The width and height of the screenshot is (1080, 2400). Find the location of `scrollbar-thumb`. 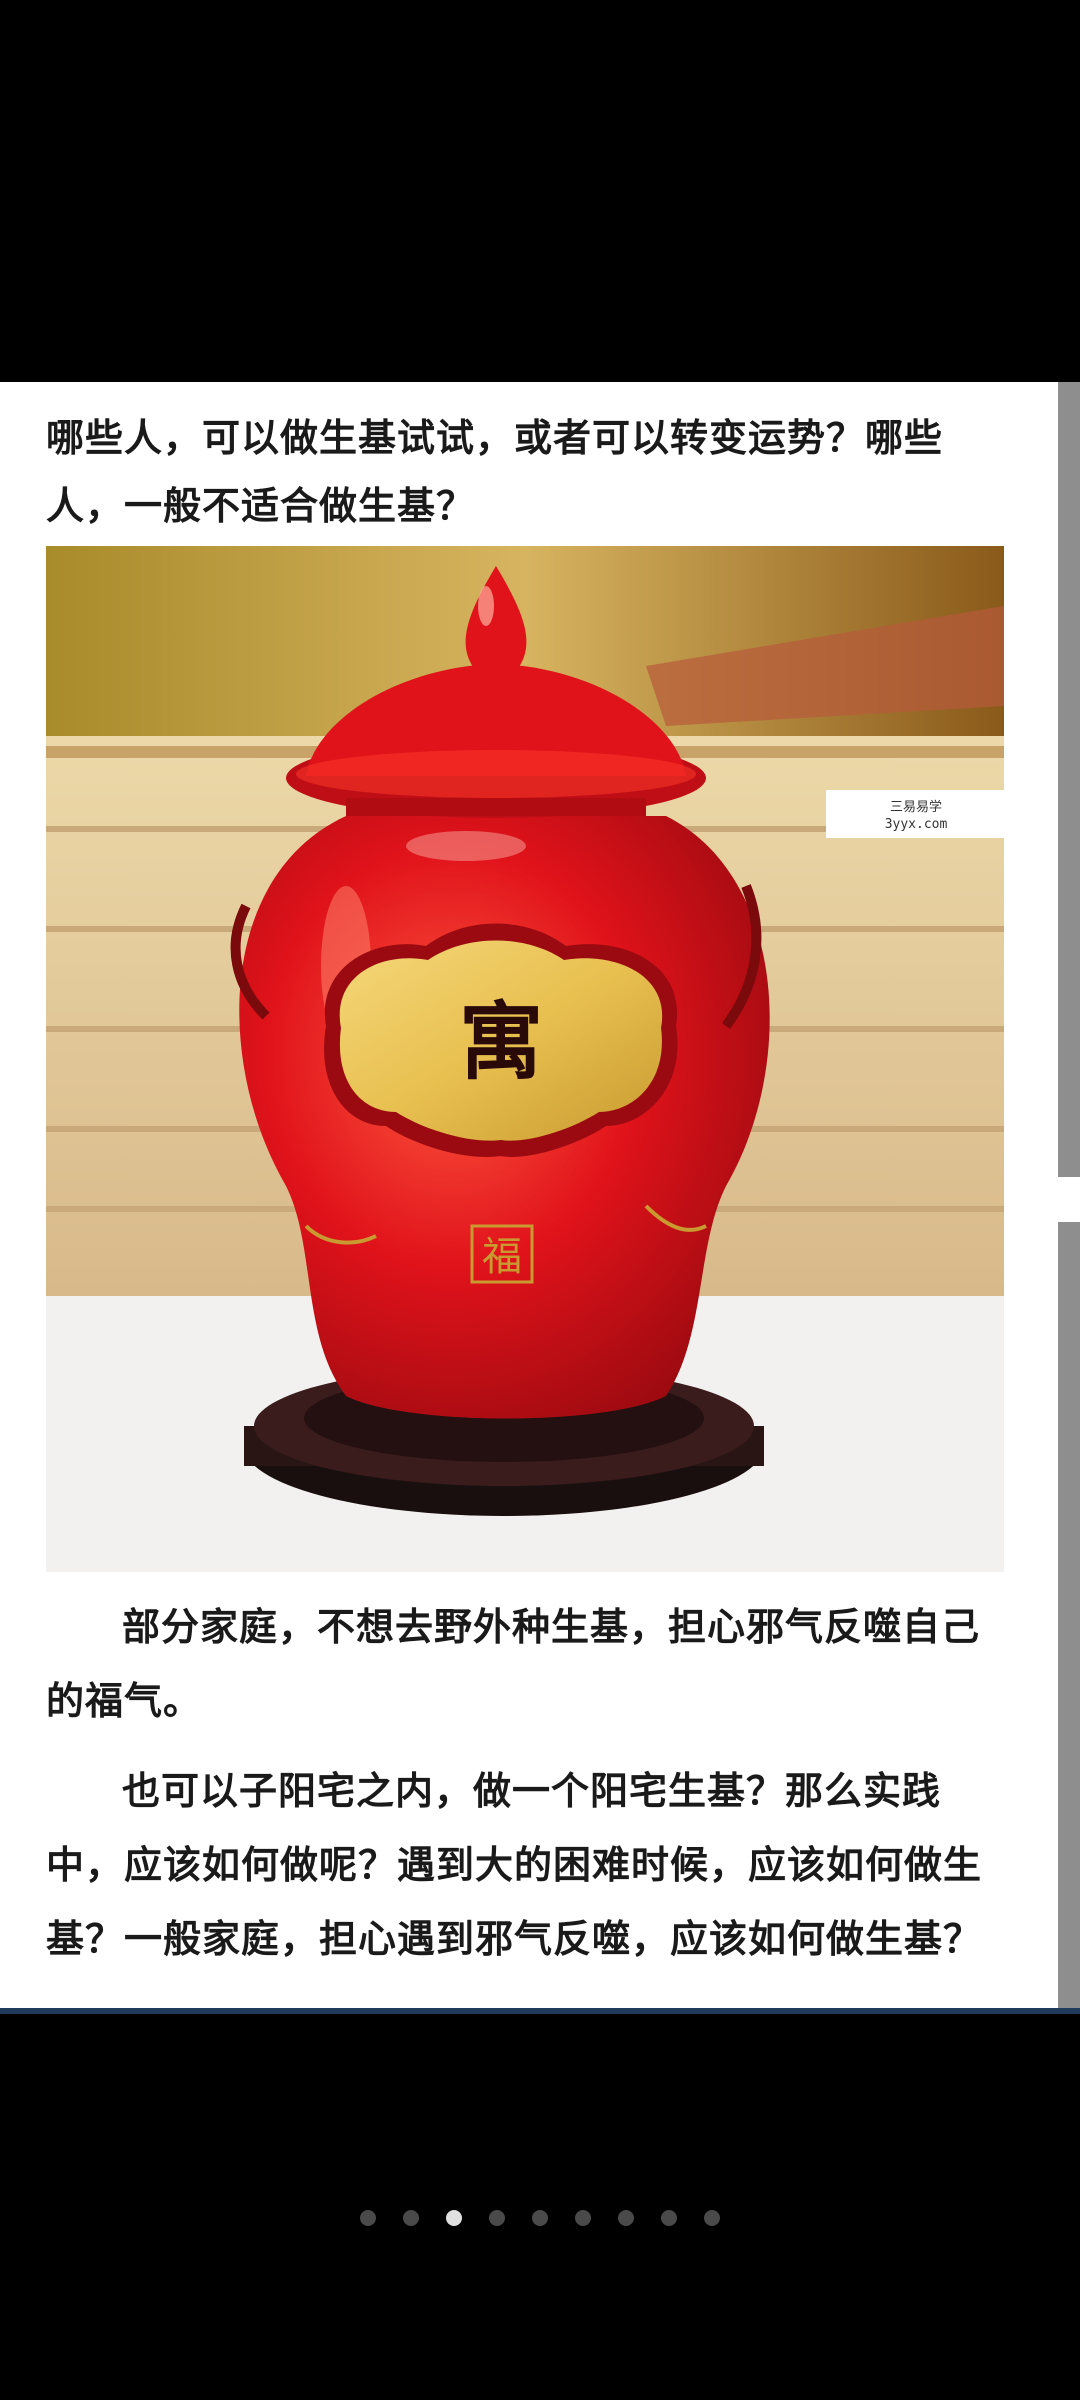

scrollbar-thumb is located at coordinates (1069, 779).